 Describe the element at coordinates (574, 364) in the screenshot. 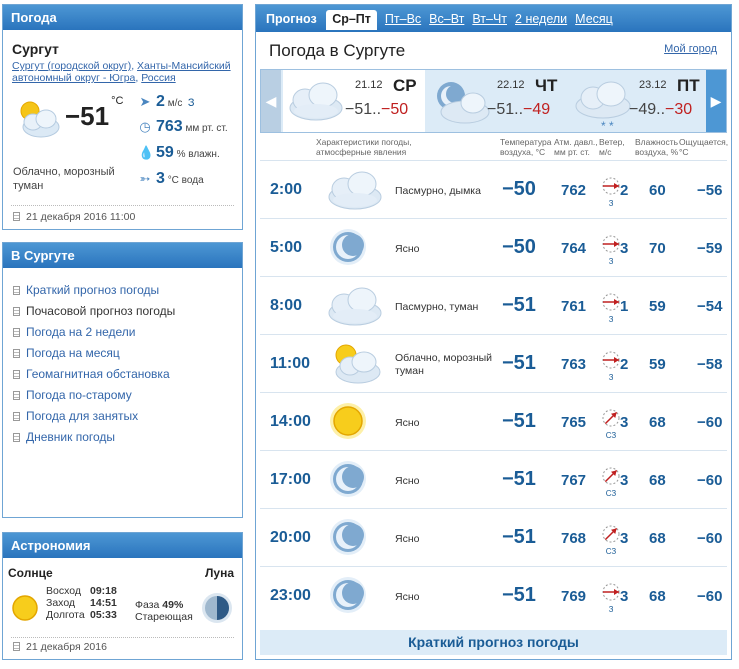

I see `row-pressure: 763` at that location.